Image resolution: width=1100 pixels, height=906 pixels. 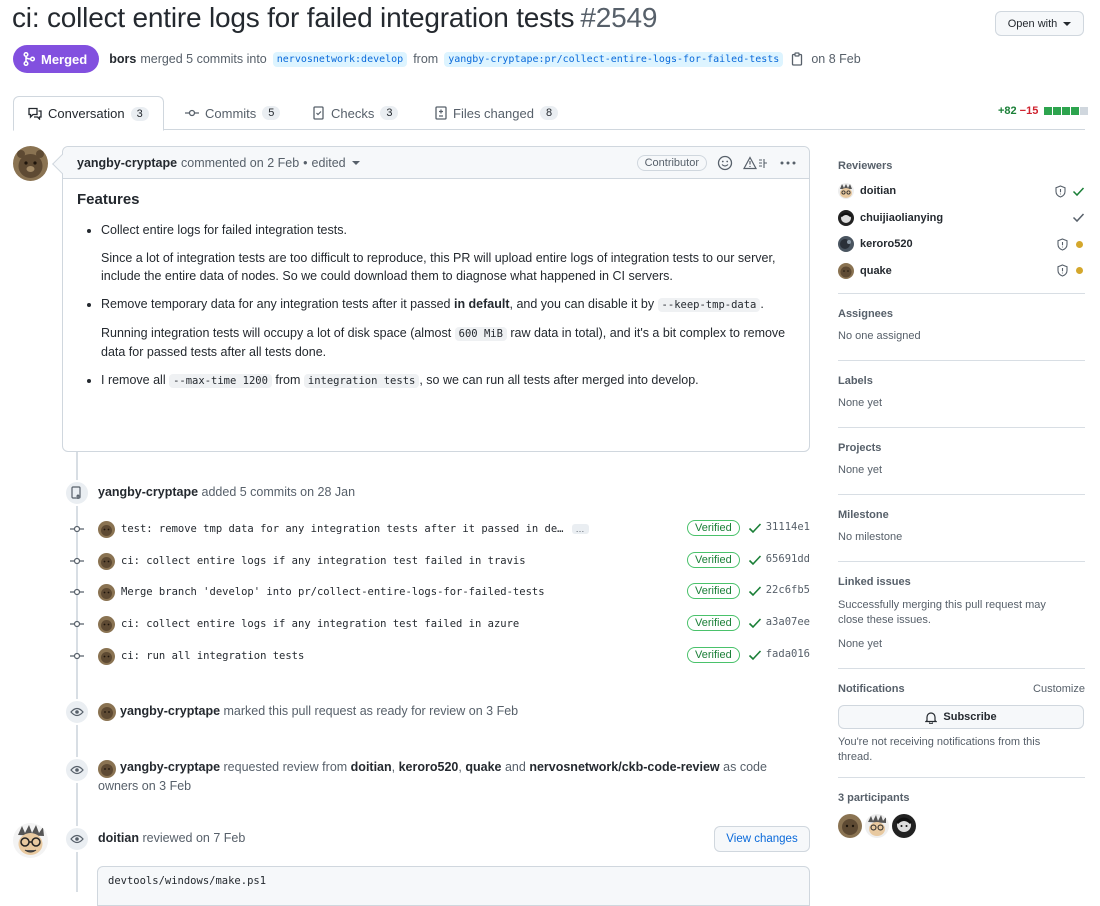 What do you see at coordinates (56, 59) in the screenshot?
I see `merged-status-badge: Merged` at bounding box center [56, 59].